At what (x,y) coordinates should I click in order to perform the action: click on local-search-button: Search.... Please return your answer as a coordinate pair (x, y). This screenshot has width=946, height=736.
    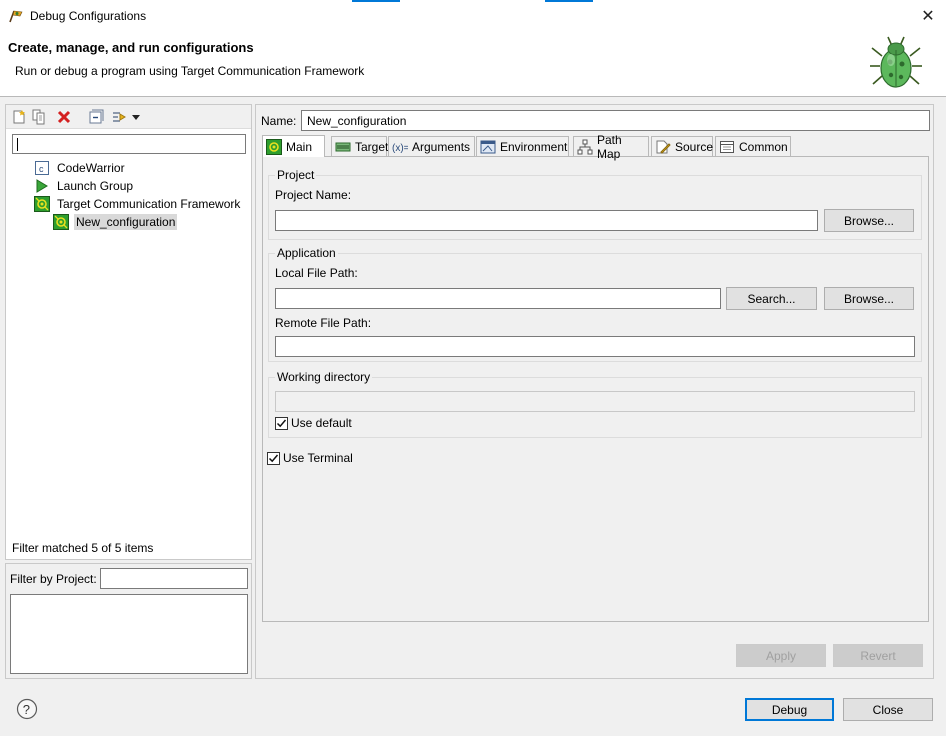
    Looking at the image, I should click on (771, 298).